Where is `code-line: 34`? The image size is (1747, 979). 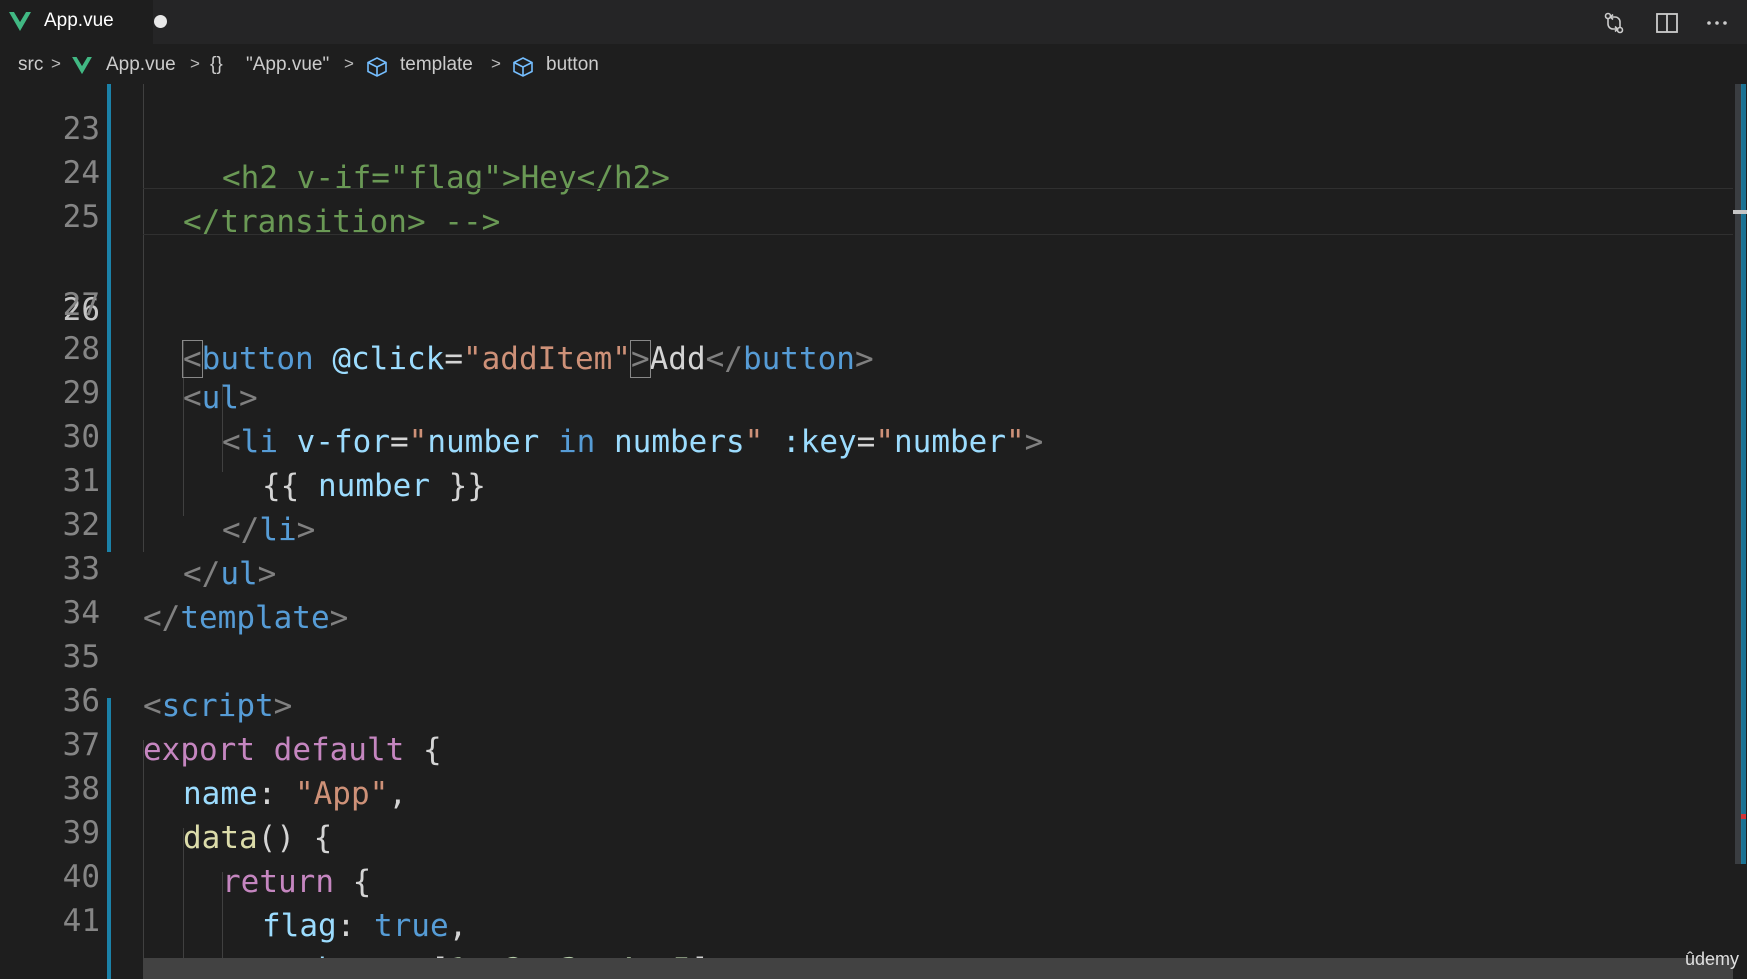
code-line: 34 is located at coordinates (873, 585).